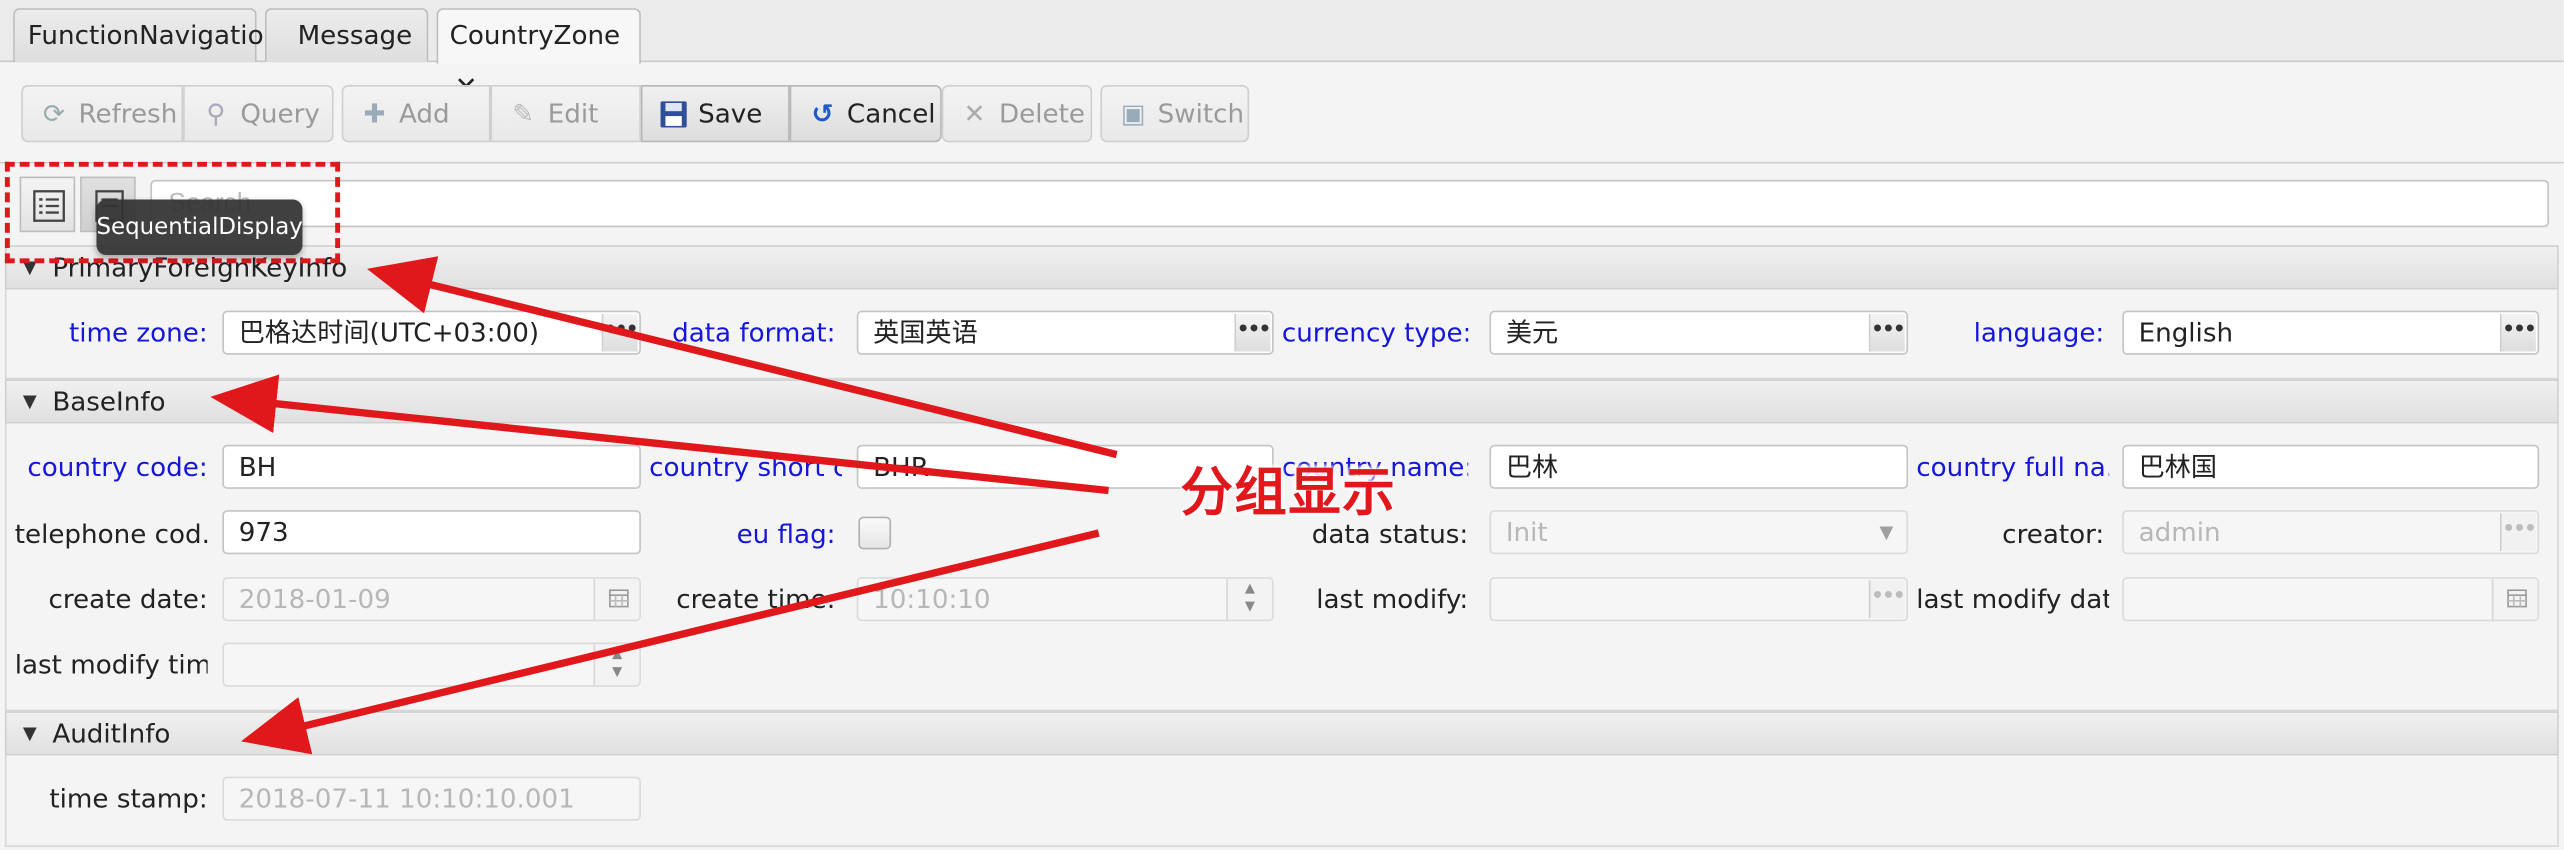  I want to click on language-field: English •••, so click(2331, 332).